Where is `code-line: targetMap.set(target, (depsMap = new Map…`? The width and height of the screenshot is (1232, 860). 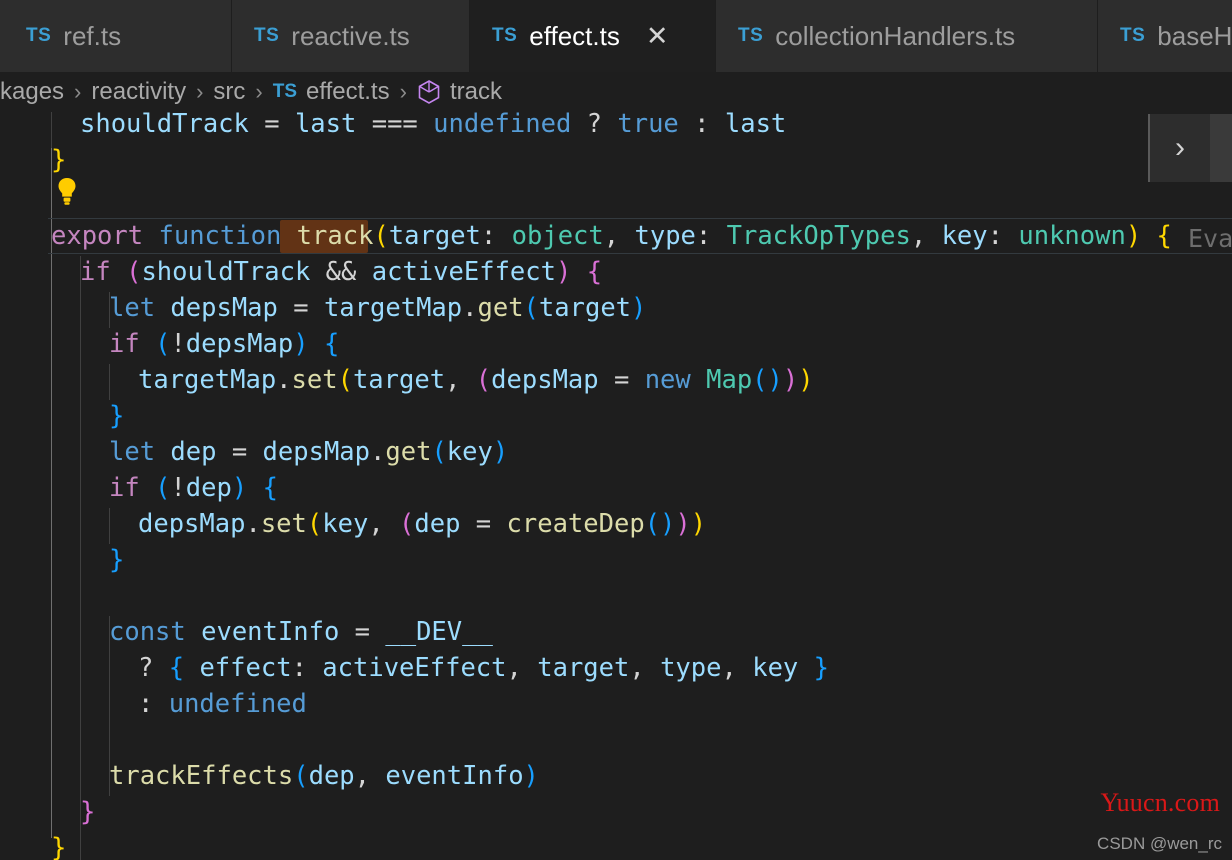 code-line: targetMap.set(target, (depsMap = new Map… is located at coordinates (476, 380).